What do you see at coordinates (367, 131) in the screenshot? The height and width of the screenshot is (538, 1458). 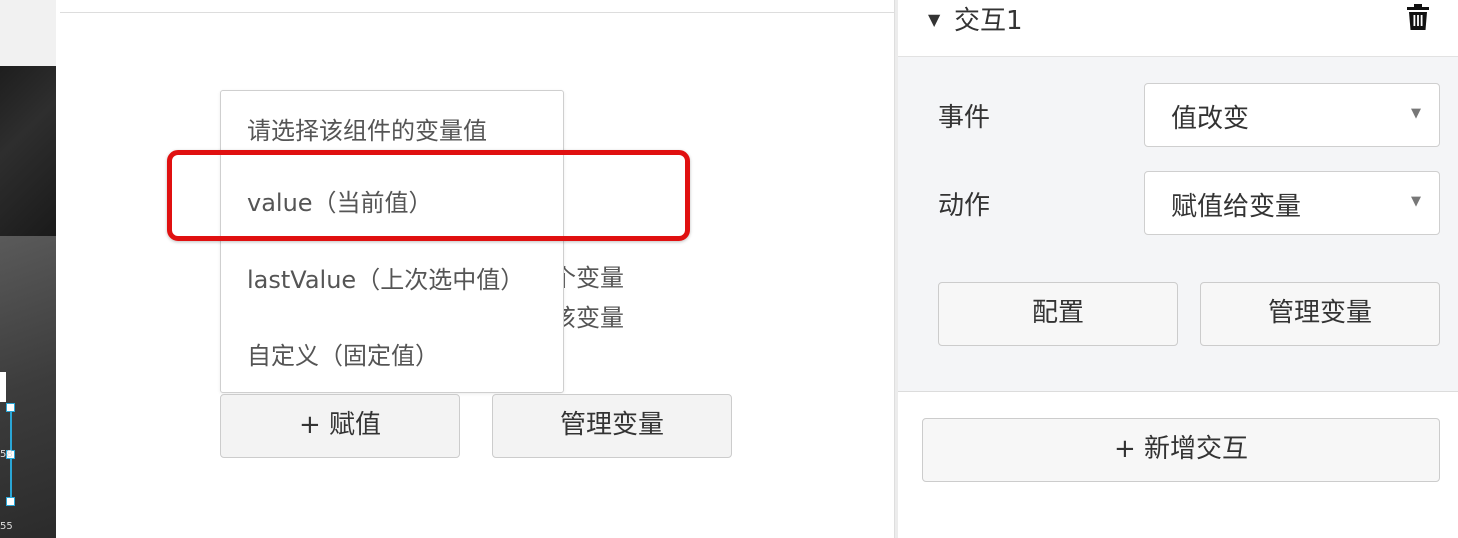 I see `dropdown-placeholder: 请选择该组件的变量值` at bounding box center [367, 131].